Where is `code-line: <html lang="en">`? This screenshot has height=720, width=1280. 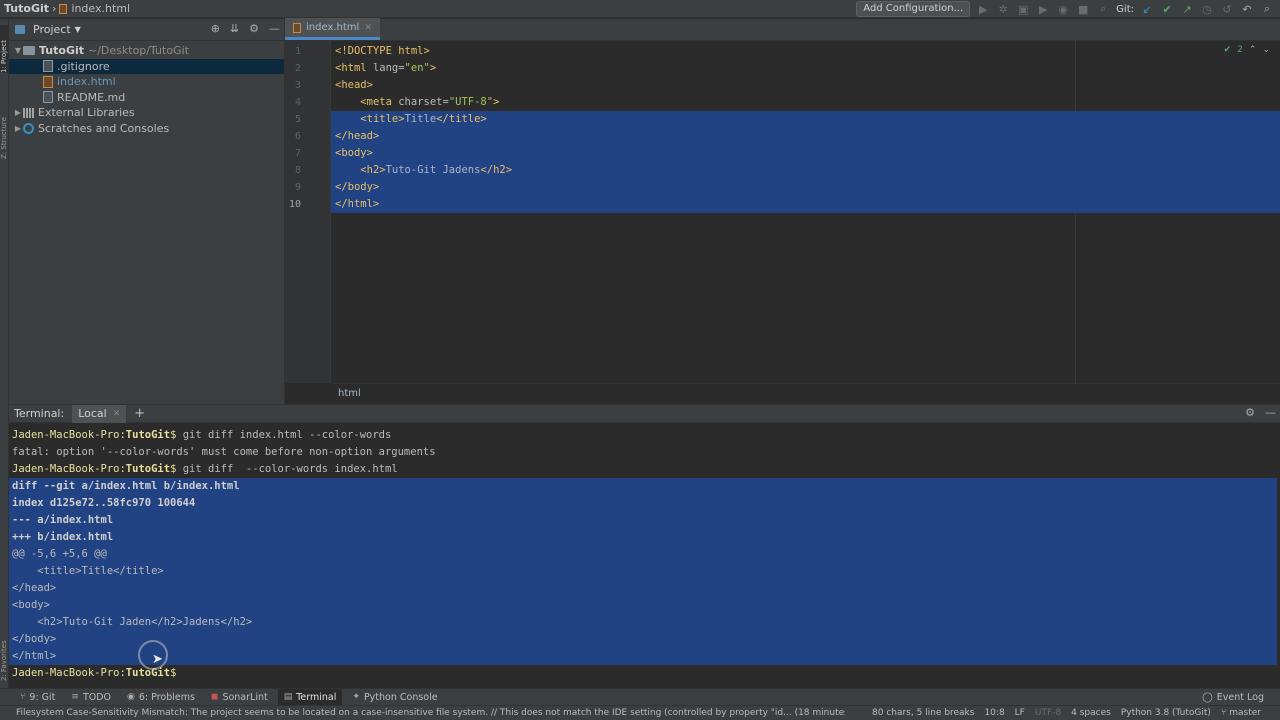 code-line: <html lang="en"> is located at coordinates (805, 68).